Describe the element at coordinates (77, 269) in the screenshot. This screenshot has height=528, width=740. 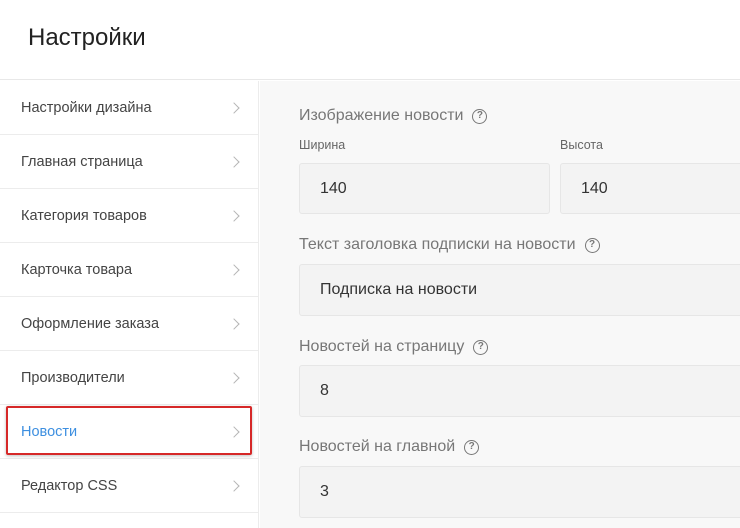
I see `sidebar-item-label: Карточка товара` at that location.